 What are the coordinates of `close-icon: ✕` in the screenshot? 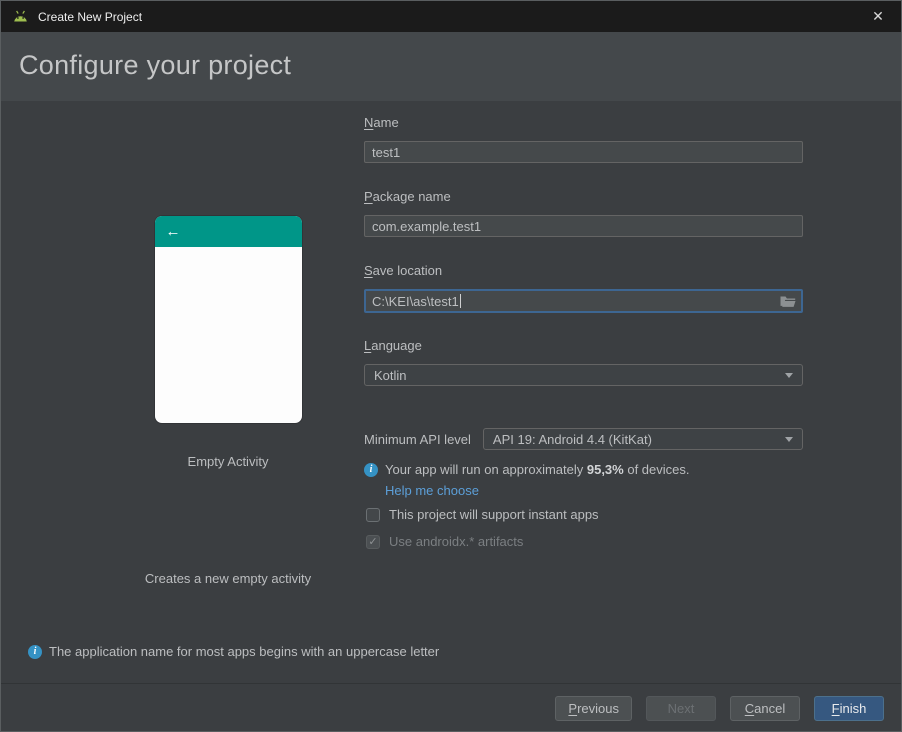 It's located at (878, 16).